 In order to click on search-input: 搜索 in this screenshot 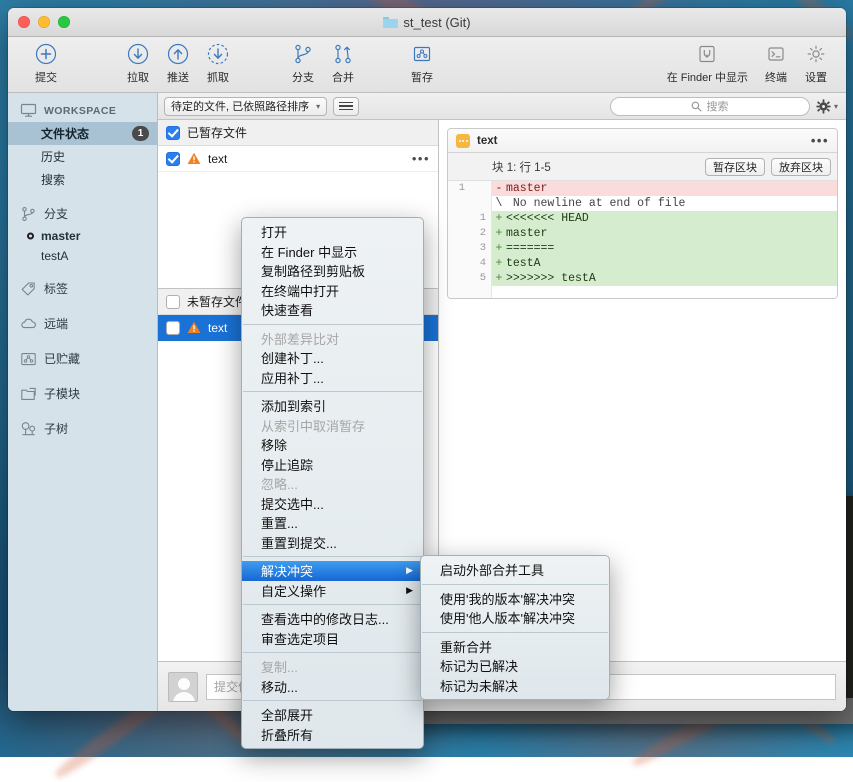, I will do `click(710, 106)`.